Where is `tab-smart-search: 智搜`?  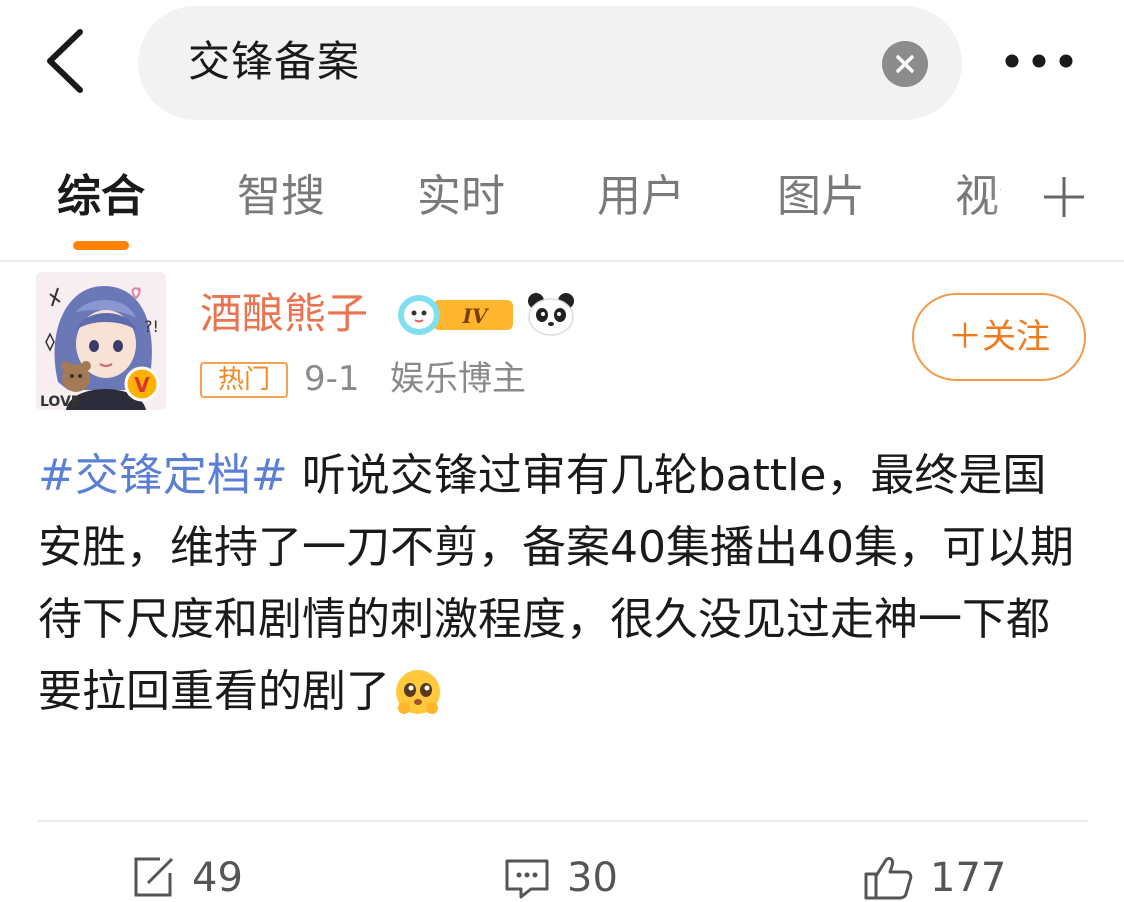 tab-smart-search: 智搜 is located at coordinates (281, 197).